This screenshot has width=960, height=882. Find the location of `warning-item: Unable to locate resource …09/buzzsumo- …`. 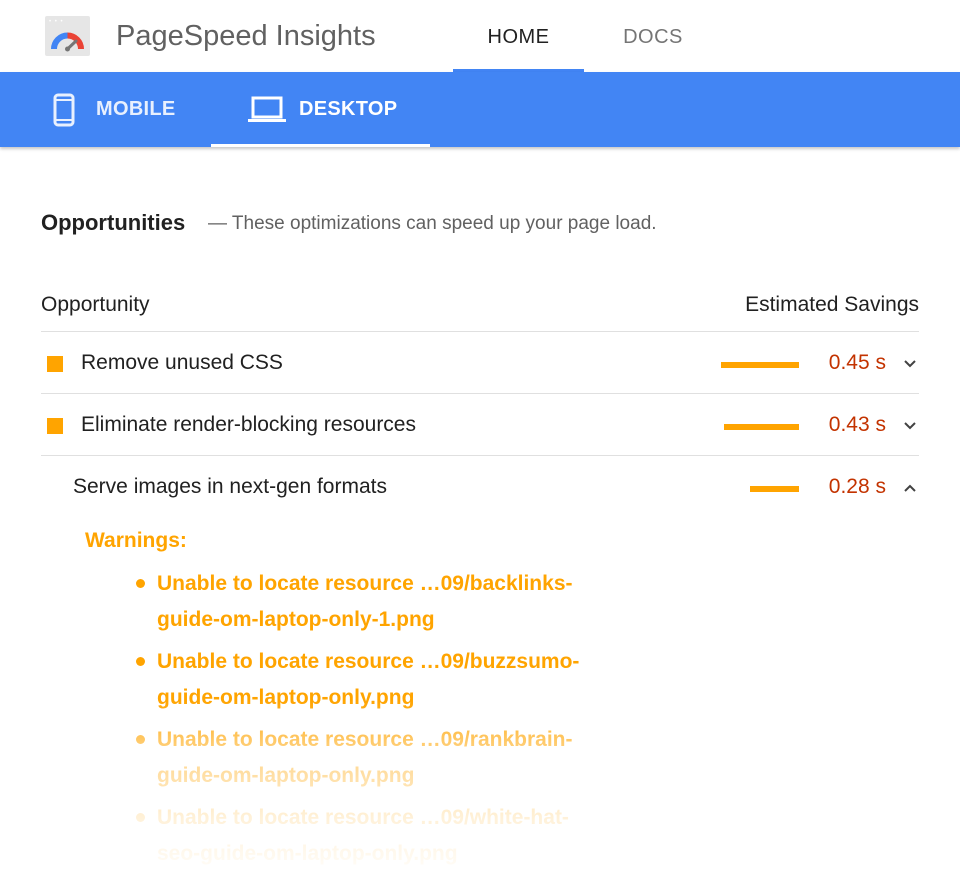

warning-item: Unable to locate resource …09/buzzsumo- … is located at coordinates (396, 680).